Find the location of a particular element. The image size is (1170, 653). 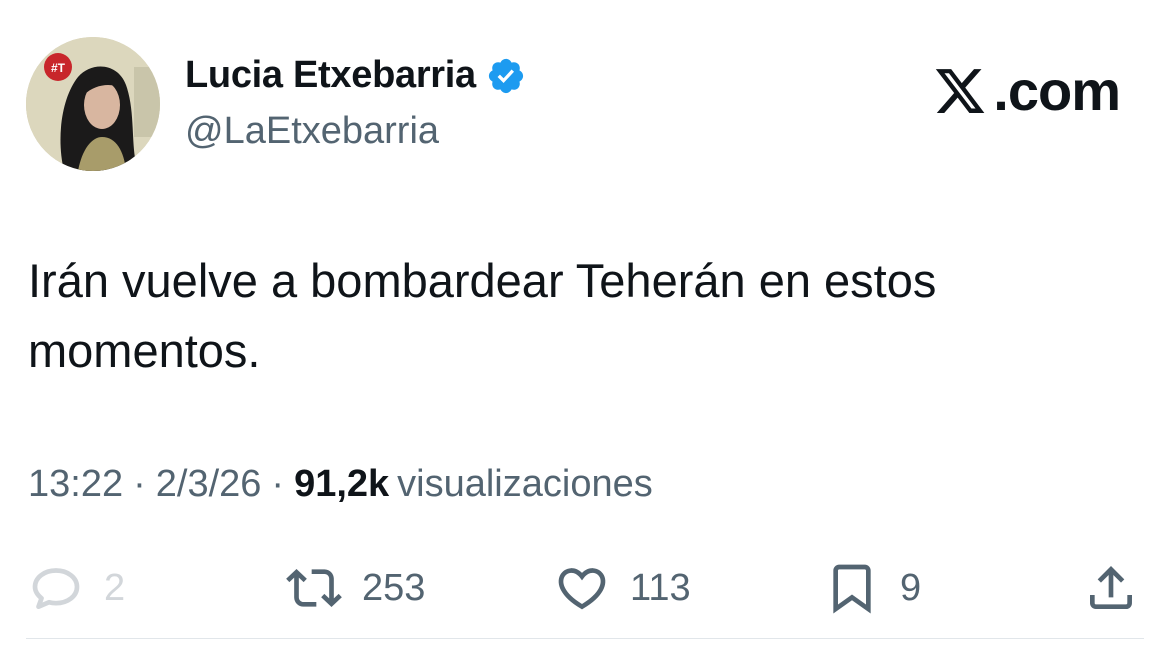

avatar: #T is located at coordinates (93, 104).